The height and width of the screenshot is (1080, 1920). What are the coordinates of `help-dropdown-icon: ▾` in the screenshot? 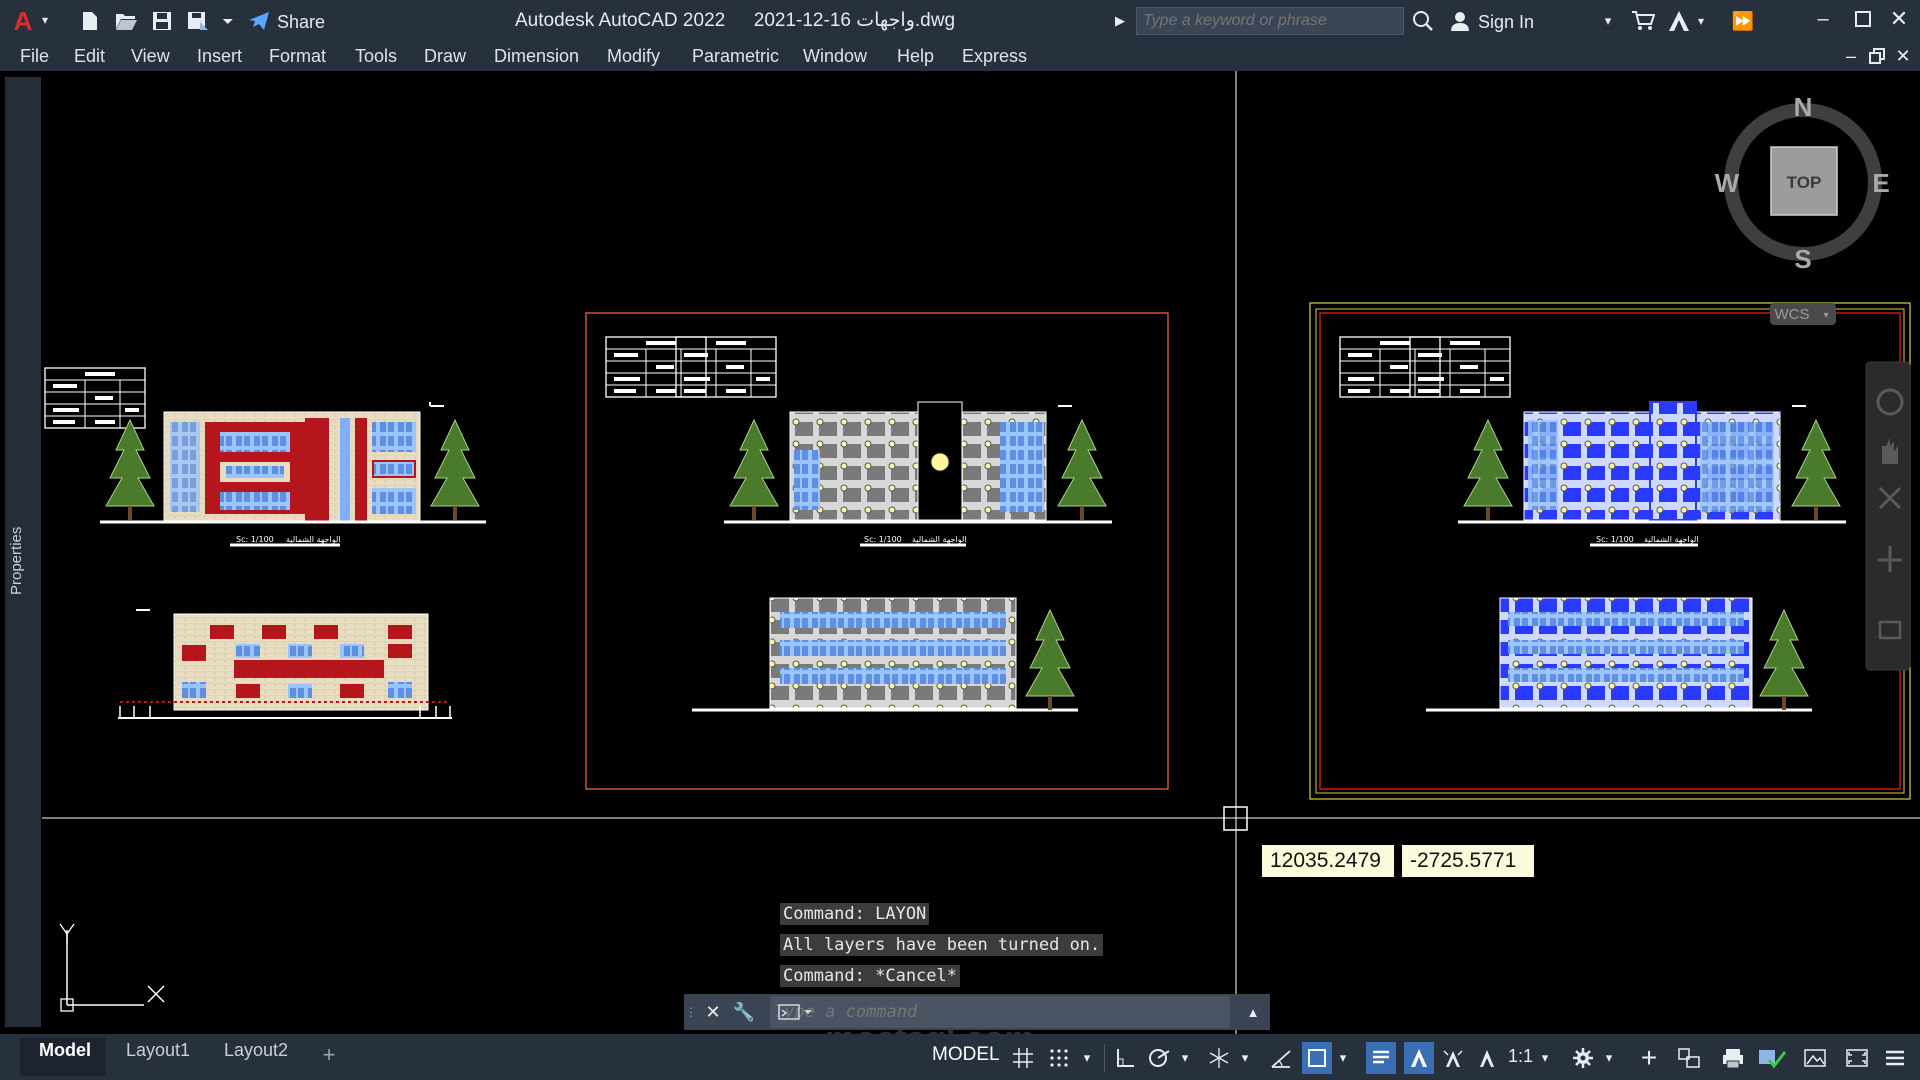 It's located at (1701, 21).